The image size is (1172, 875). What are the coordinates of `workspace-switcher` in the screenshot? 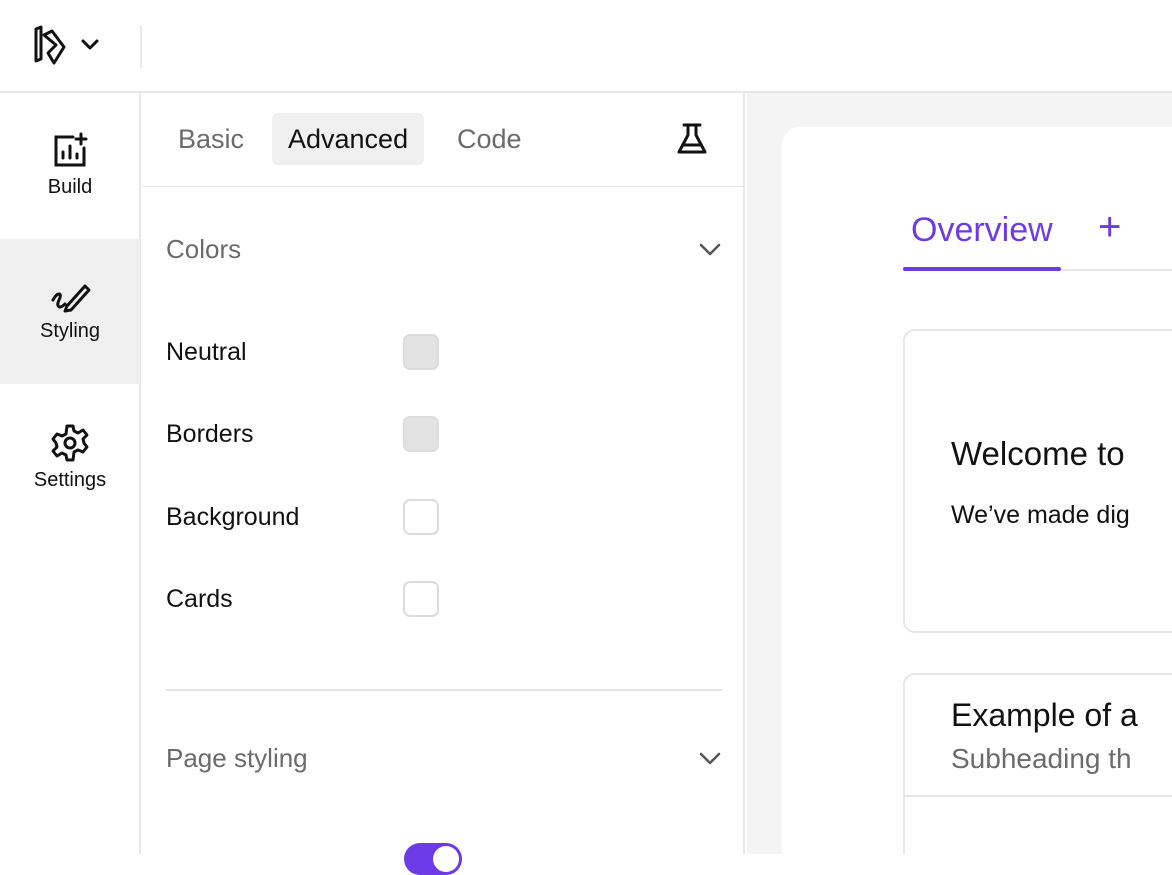 It's located at (70, 45).